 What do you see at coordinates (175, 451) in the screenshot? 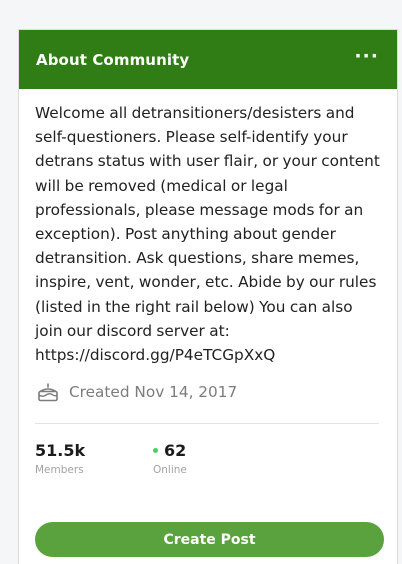
I see `online-count: 62` at bounding box center [175, 451].